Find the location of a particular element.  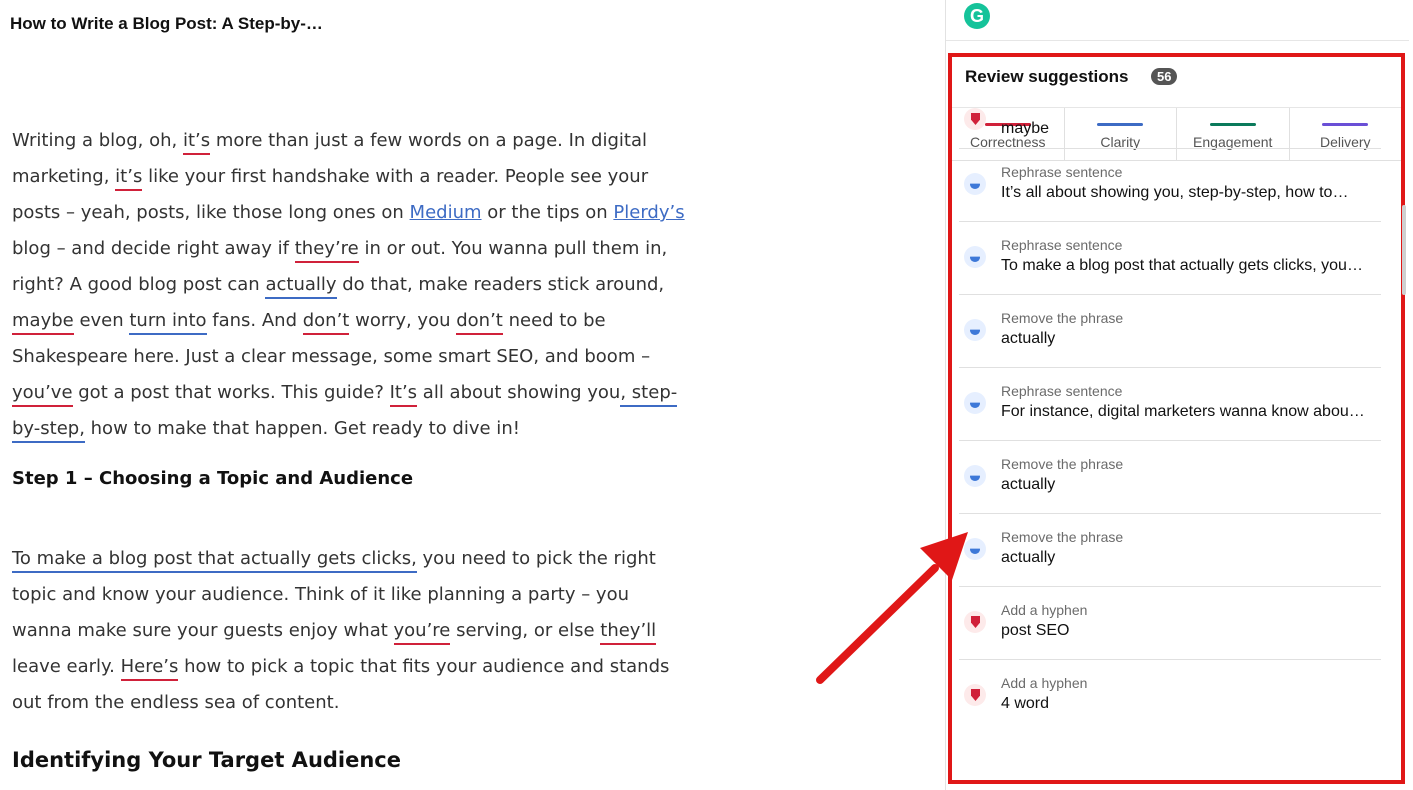

flagged-word: you’ve is located at coordinates (42, 394).